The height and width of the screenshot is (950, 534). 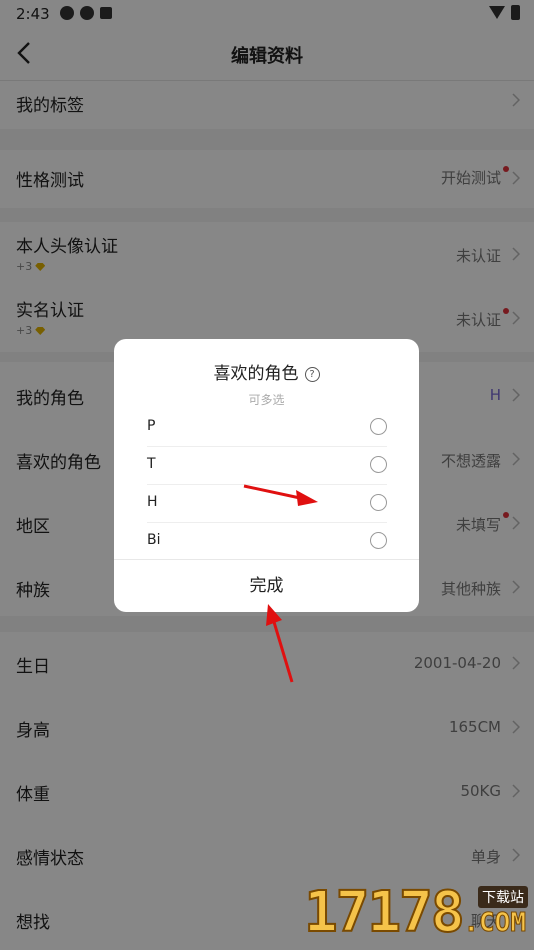 I want to click on option-label: H, so click(x=152, y=502).